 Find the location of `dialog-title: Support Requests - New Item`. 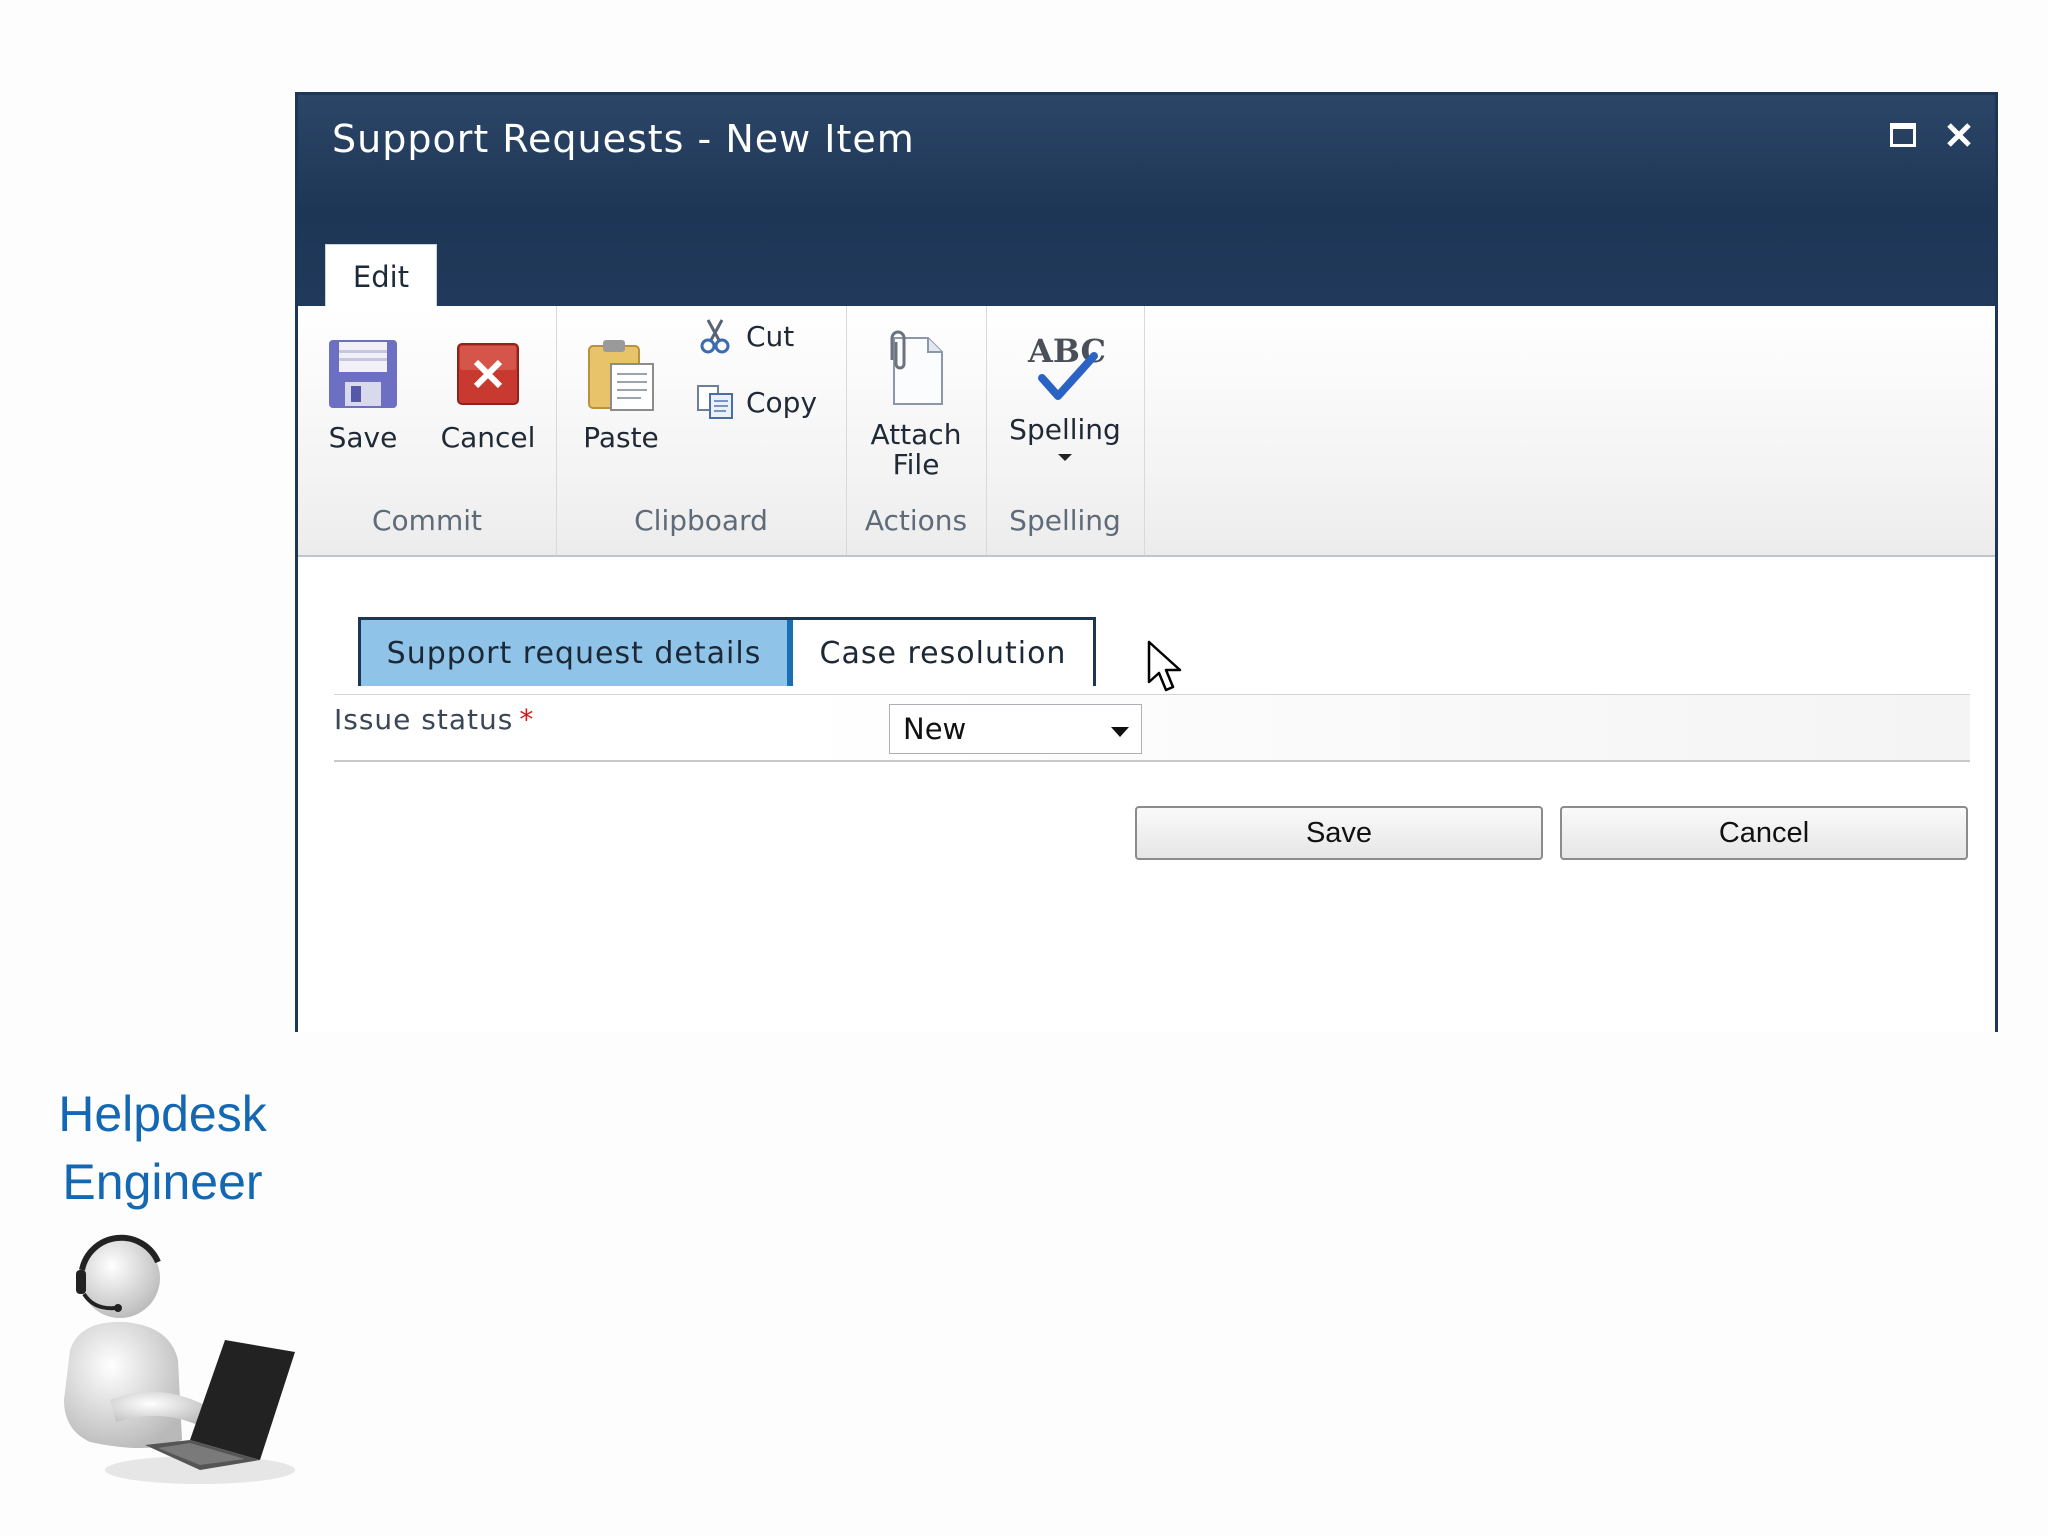

dialog-title: Support Requests - New Item is located at coordinates (623, 139).